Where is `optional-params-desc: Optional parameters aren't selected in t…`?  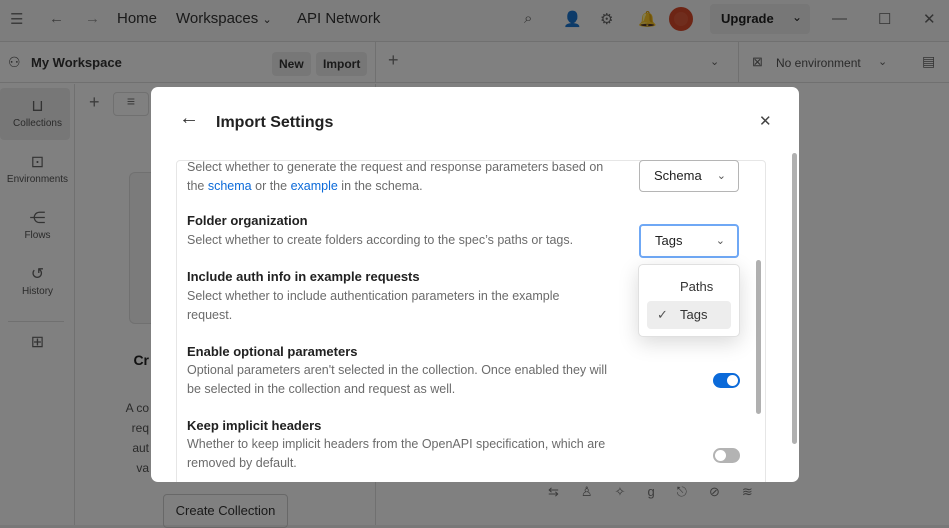
optional-params-desc: Optional parameters aren't selected in t… is located at coordinates (397, 379).